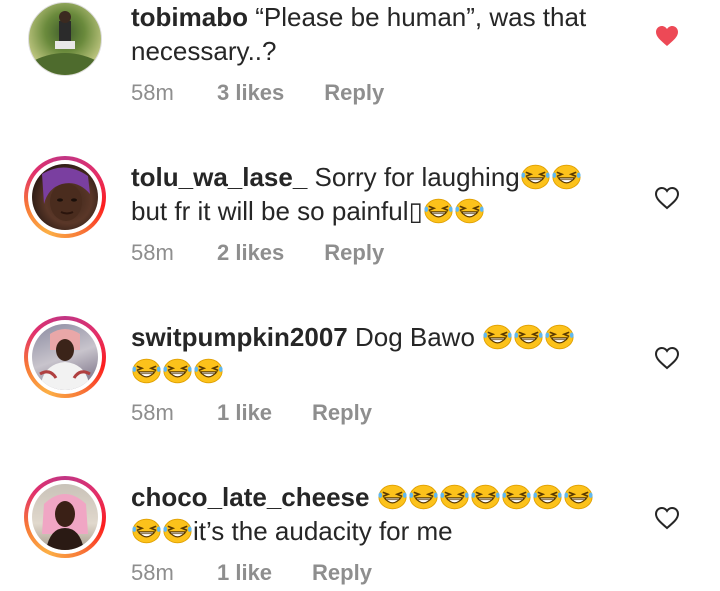  Describe the element at coordinates (250, 93) in the screenshot. I see `likes-count: 3 likes` at that location.